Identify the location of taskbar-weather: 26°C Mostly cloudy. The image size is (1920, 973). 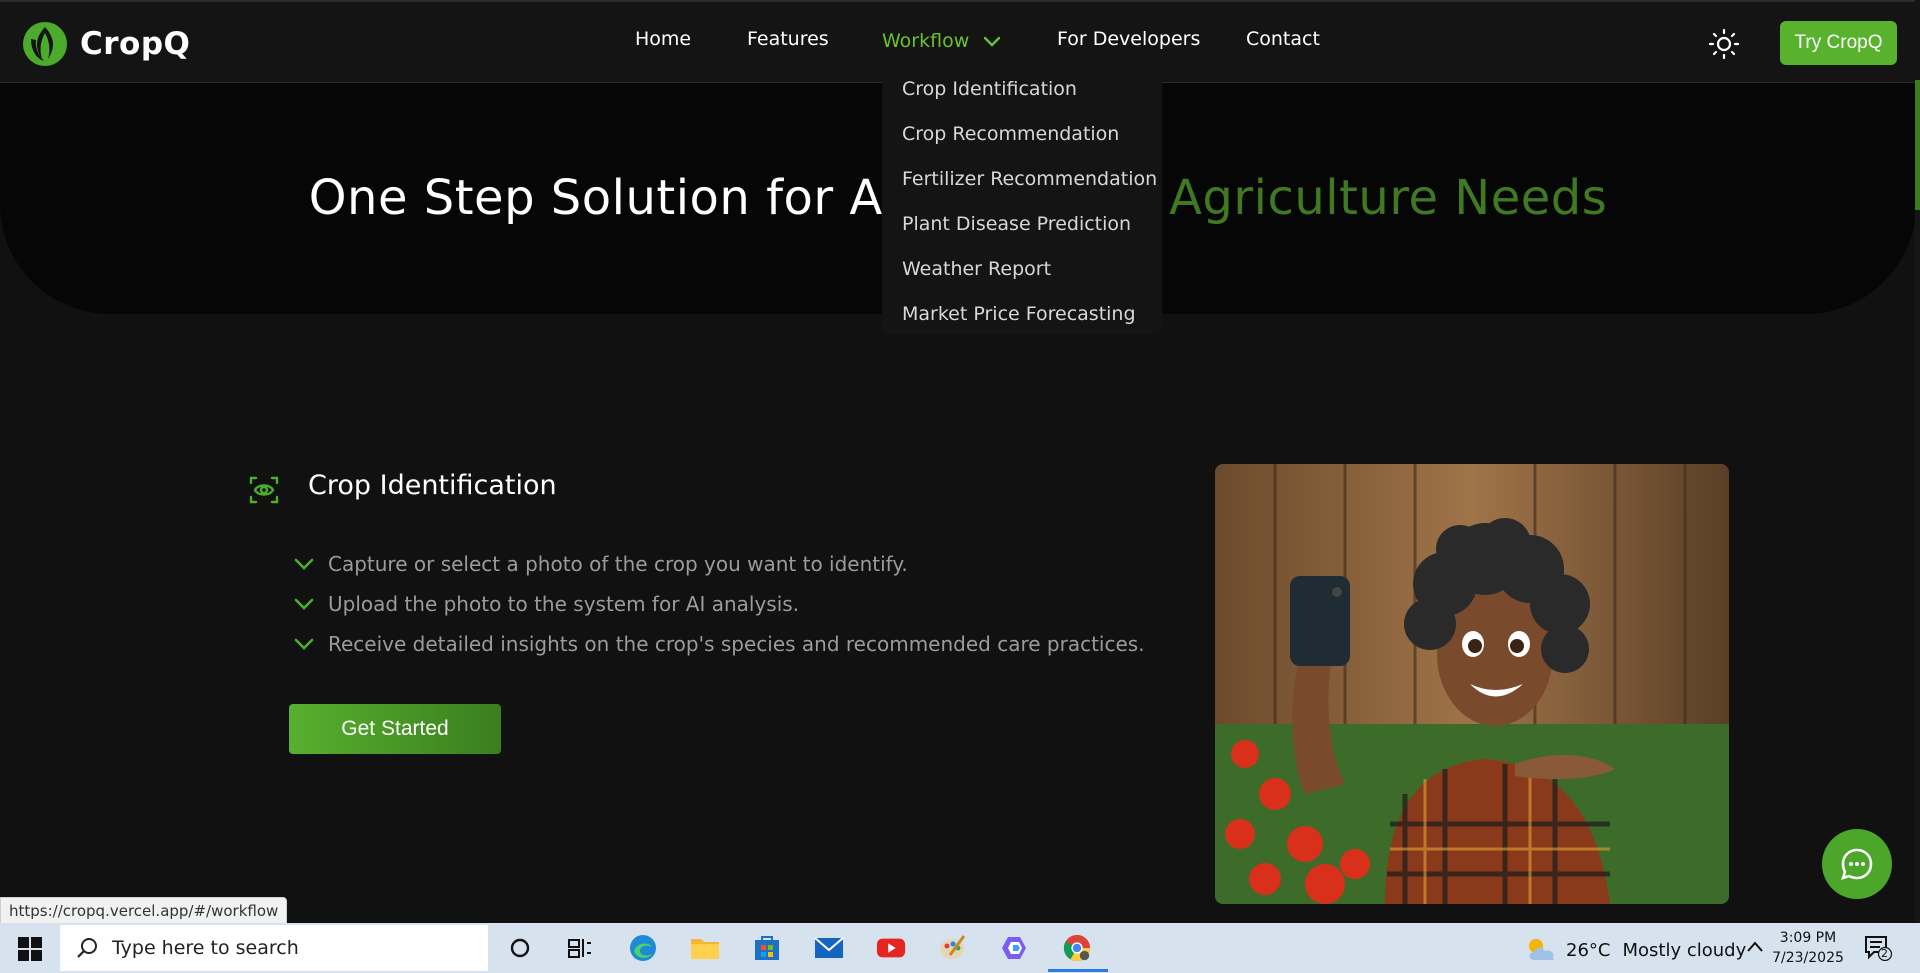
(1635, 950).